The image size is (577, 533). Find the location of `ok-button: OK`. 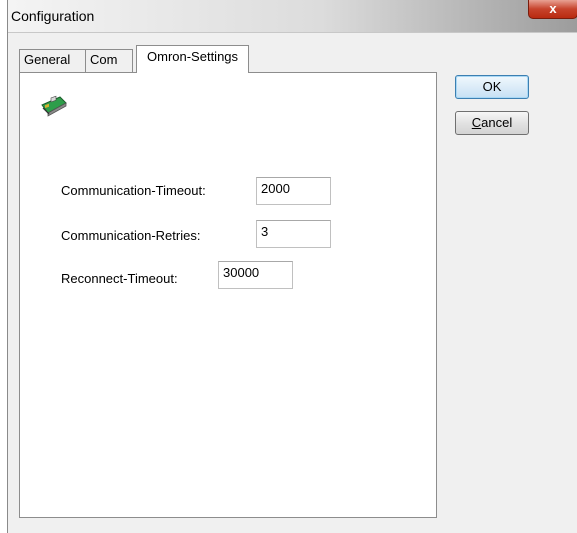

ok-button: OK is located at coordinates (492, 87).